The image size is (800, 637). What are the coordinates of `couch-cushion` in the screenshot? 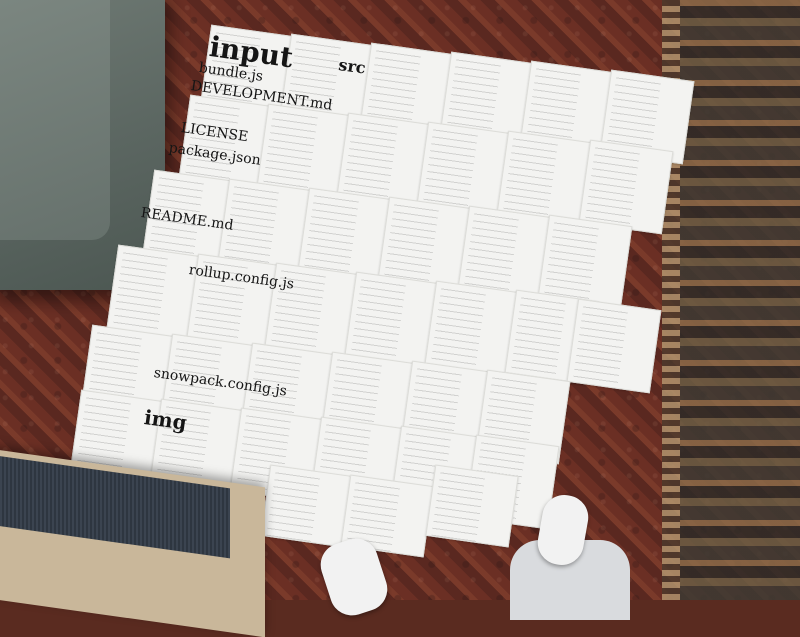 It's located at (55, 120).